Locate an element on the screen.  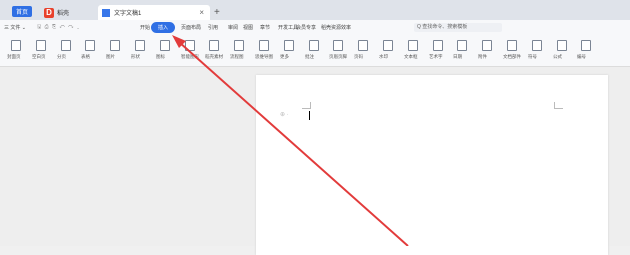
menu-file: 三 文件 ⌄ is located at coordinates (15, 27).